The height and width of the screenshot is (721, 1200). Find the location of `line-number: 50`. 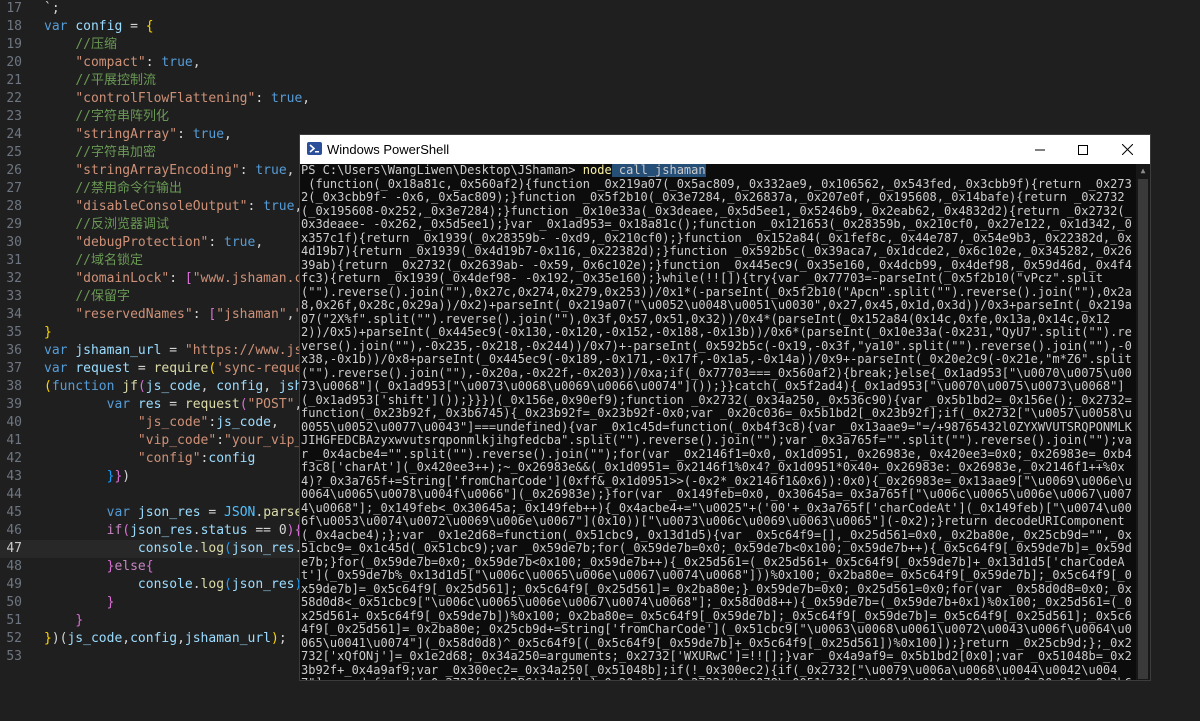

line-number: 50 is located at coordinates (11, 603).